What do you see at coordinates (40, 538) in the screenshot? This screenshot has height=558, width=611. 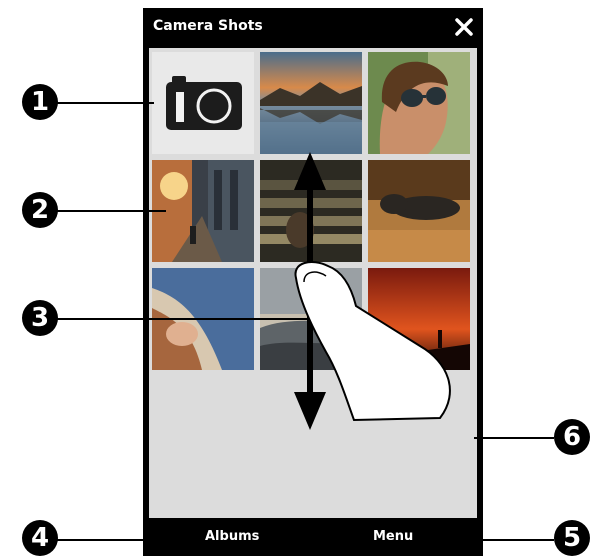 I see `callout-4: 4` at bounding box center [40, 538].